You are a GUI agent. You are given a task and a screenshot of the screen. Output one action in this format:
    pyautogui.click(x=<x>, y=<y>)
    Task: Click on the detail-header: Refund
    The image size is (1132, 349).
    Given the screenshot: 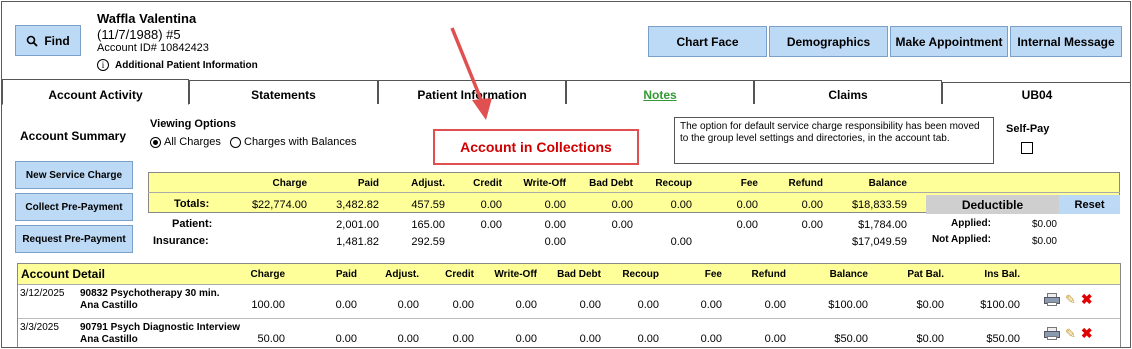 What is the action you would take?
    pyautogui.click(x=768, y=274)
    